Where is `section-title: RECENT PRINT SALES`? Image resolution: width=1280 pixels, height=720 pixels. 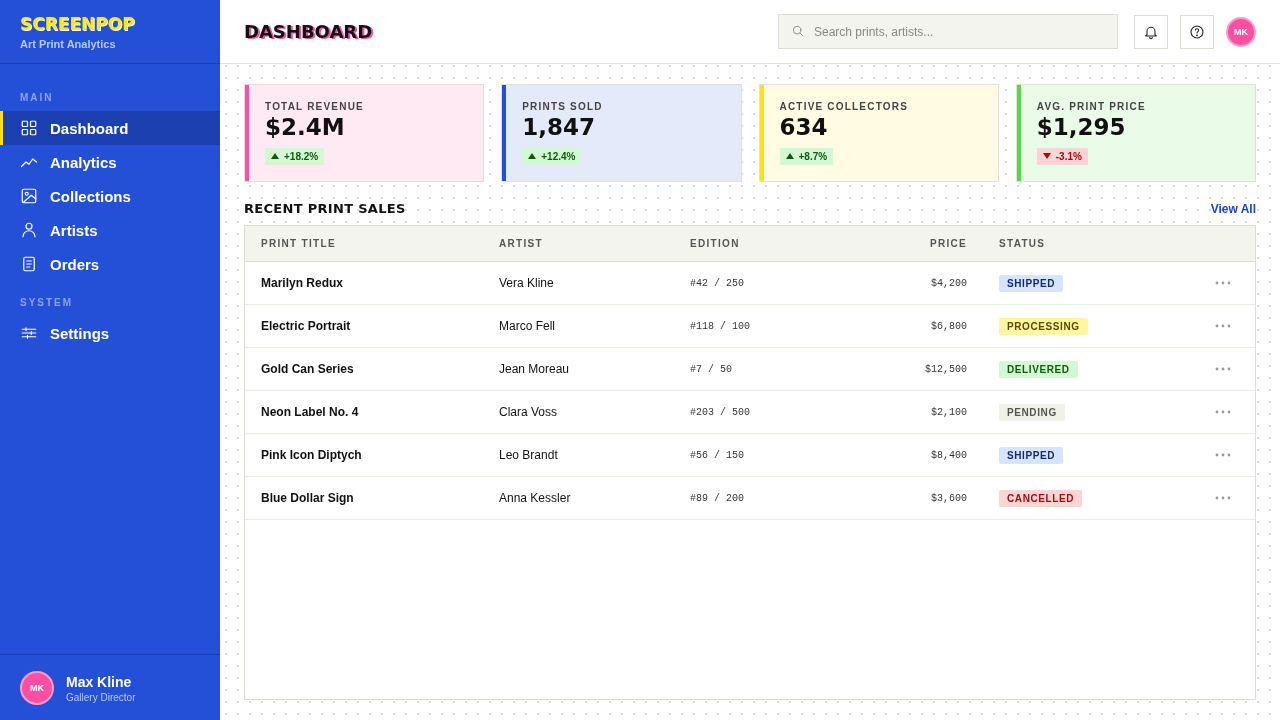 section-title: RECENT PRINT SALES is located at coordinates (325, 208).